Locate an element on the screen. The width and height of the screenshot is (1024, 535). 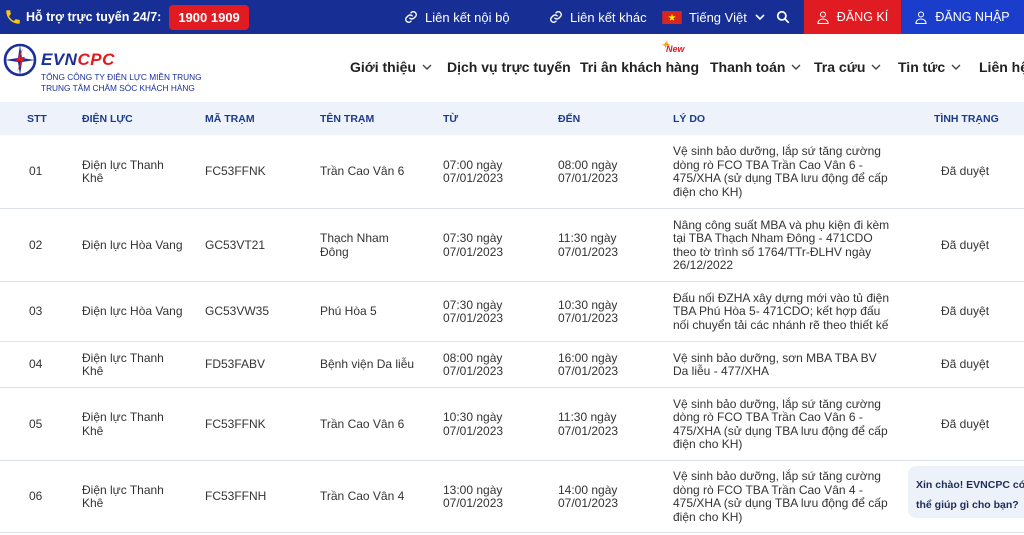
row-stt: 06 is located at coordinates (36, 496).